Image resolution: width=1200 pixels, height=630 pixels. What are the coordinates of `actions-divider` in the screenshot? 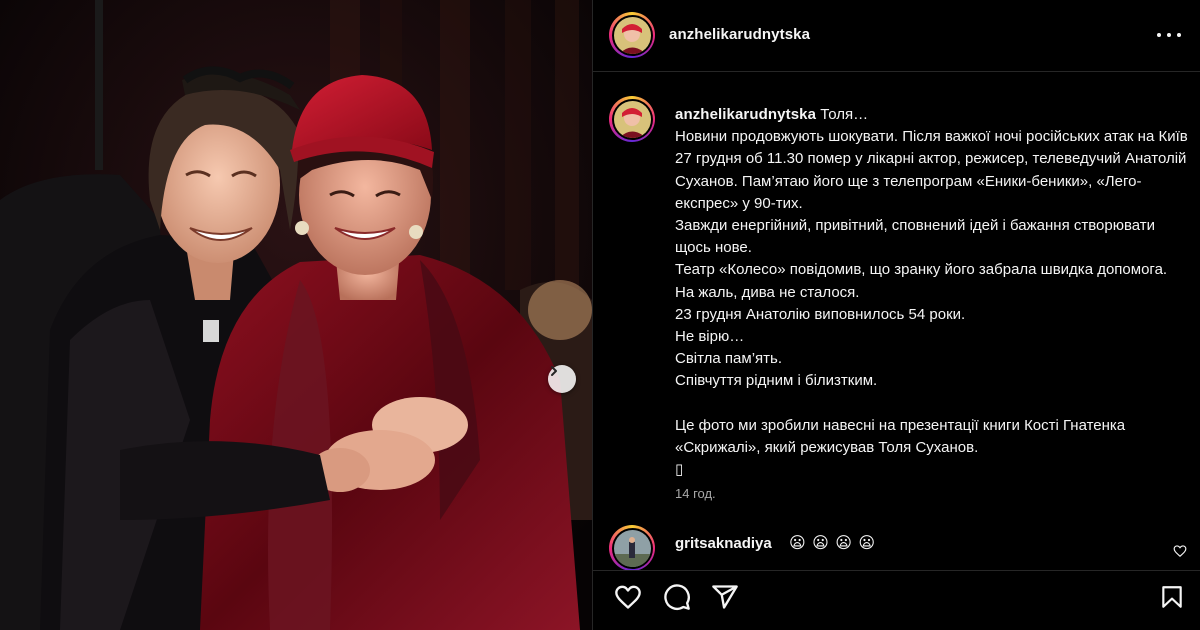 It's located at (896, 570).